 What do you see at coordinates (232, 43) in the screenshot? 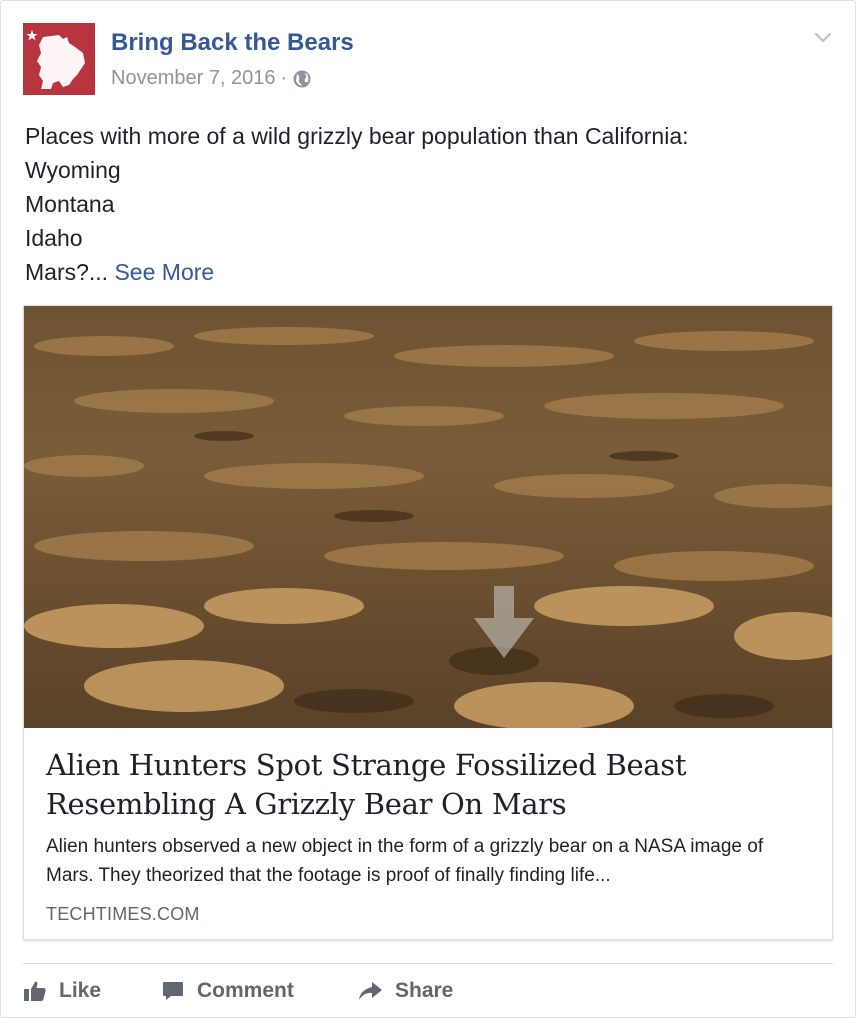
I see `page-name-link: Bring Back the Bears` at bounding box center [232, 43].